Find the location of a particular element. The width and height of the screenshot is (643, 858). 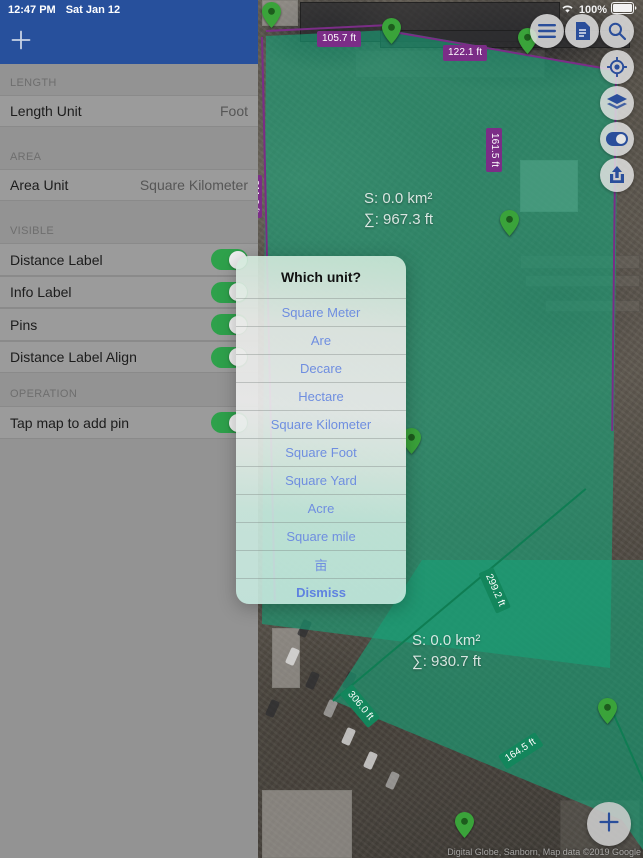

map-building is located at coordinates (307, 824).